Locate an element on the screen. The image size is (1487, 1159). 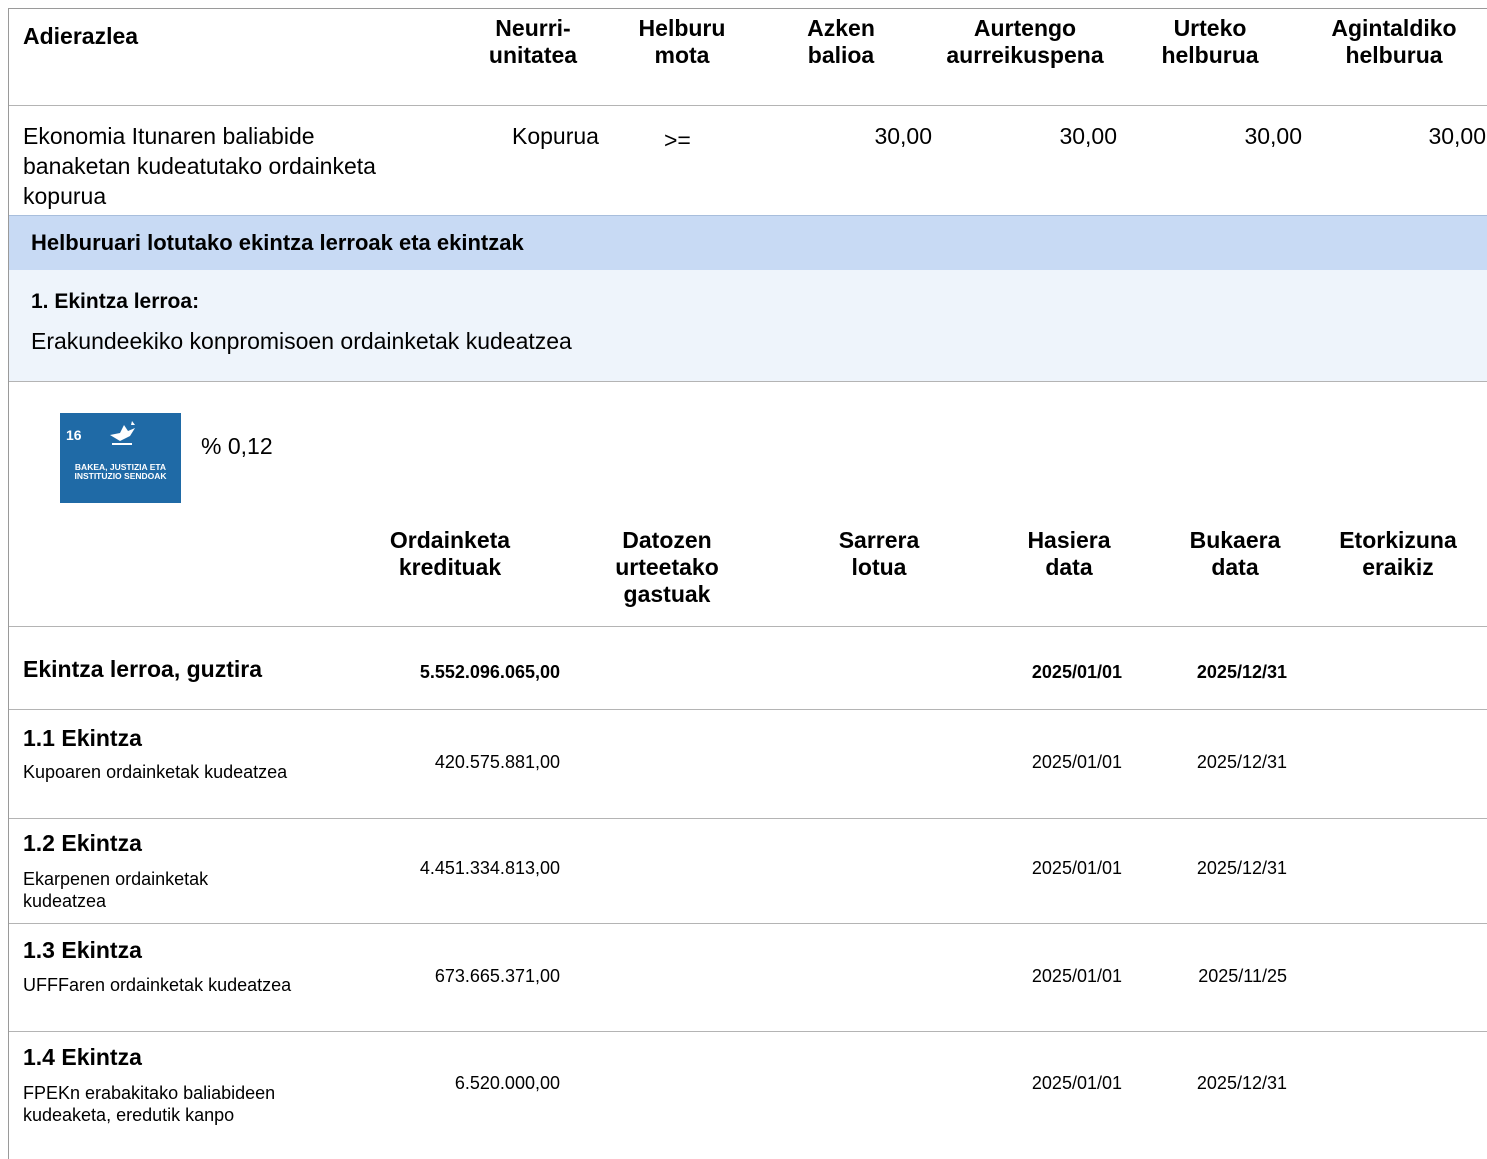
action-title: 1.4 Ekintza is located at coordinates (82, 1057).